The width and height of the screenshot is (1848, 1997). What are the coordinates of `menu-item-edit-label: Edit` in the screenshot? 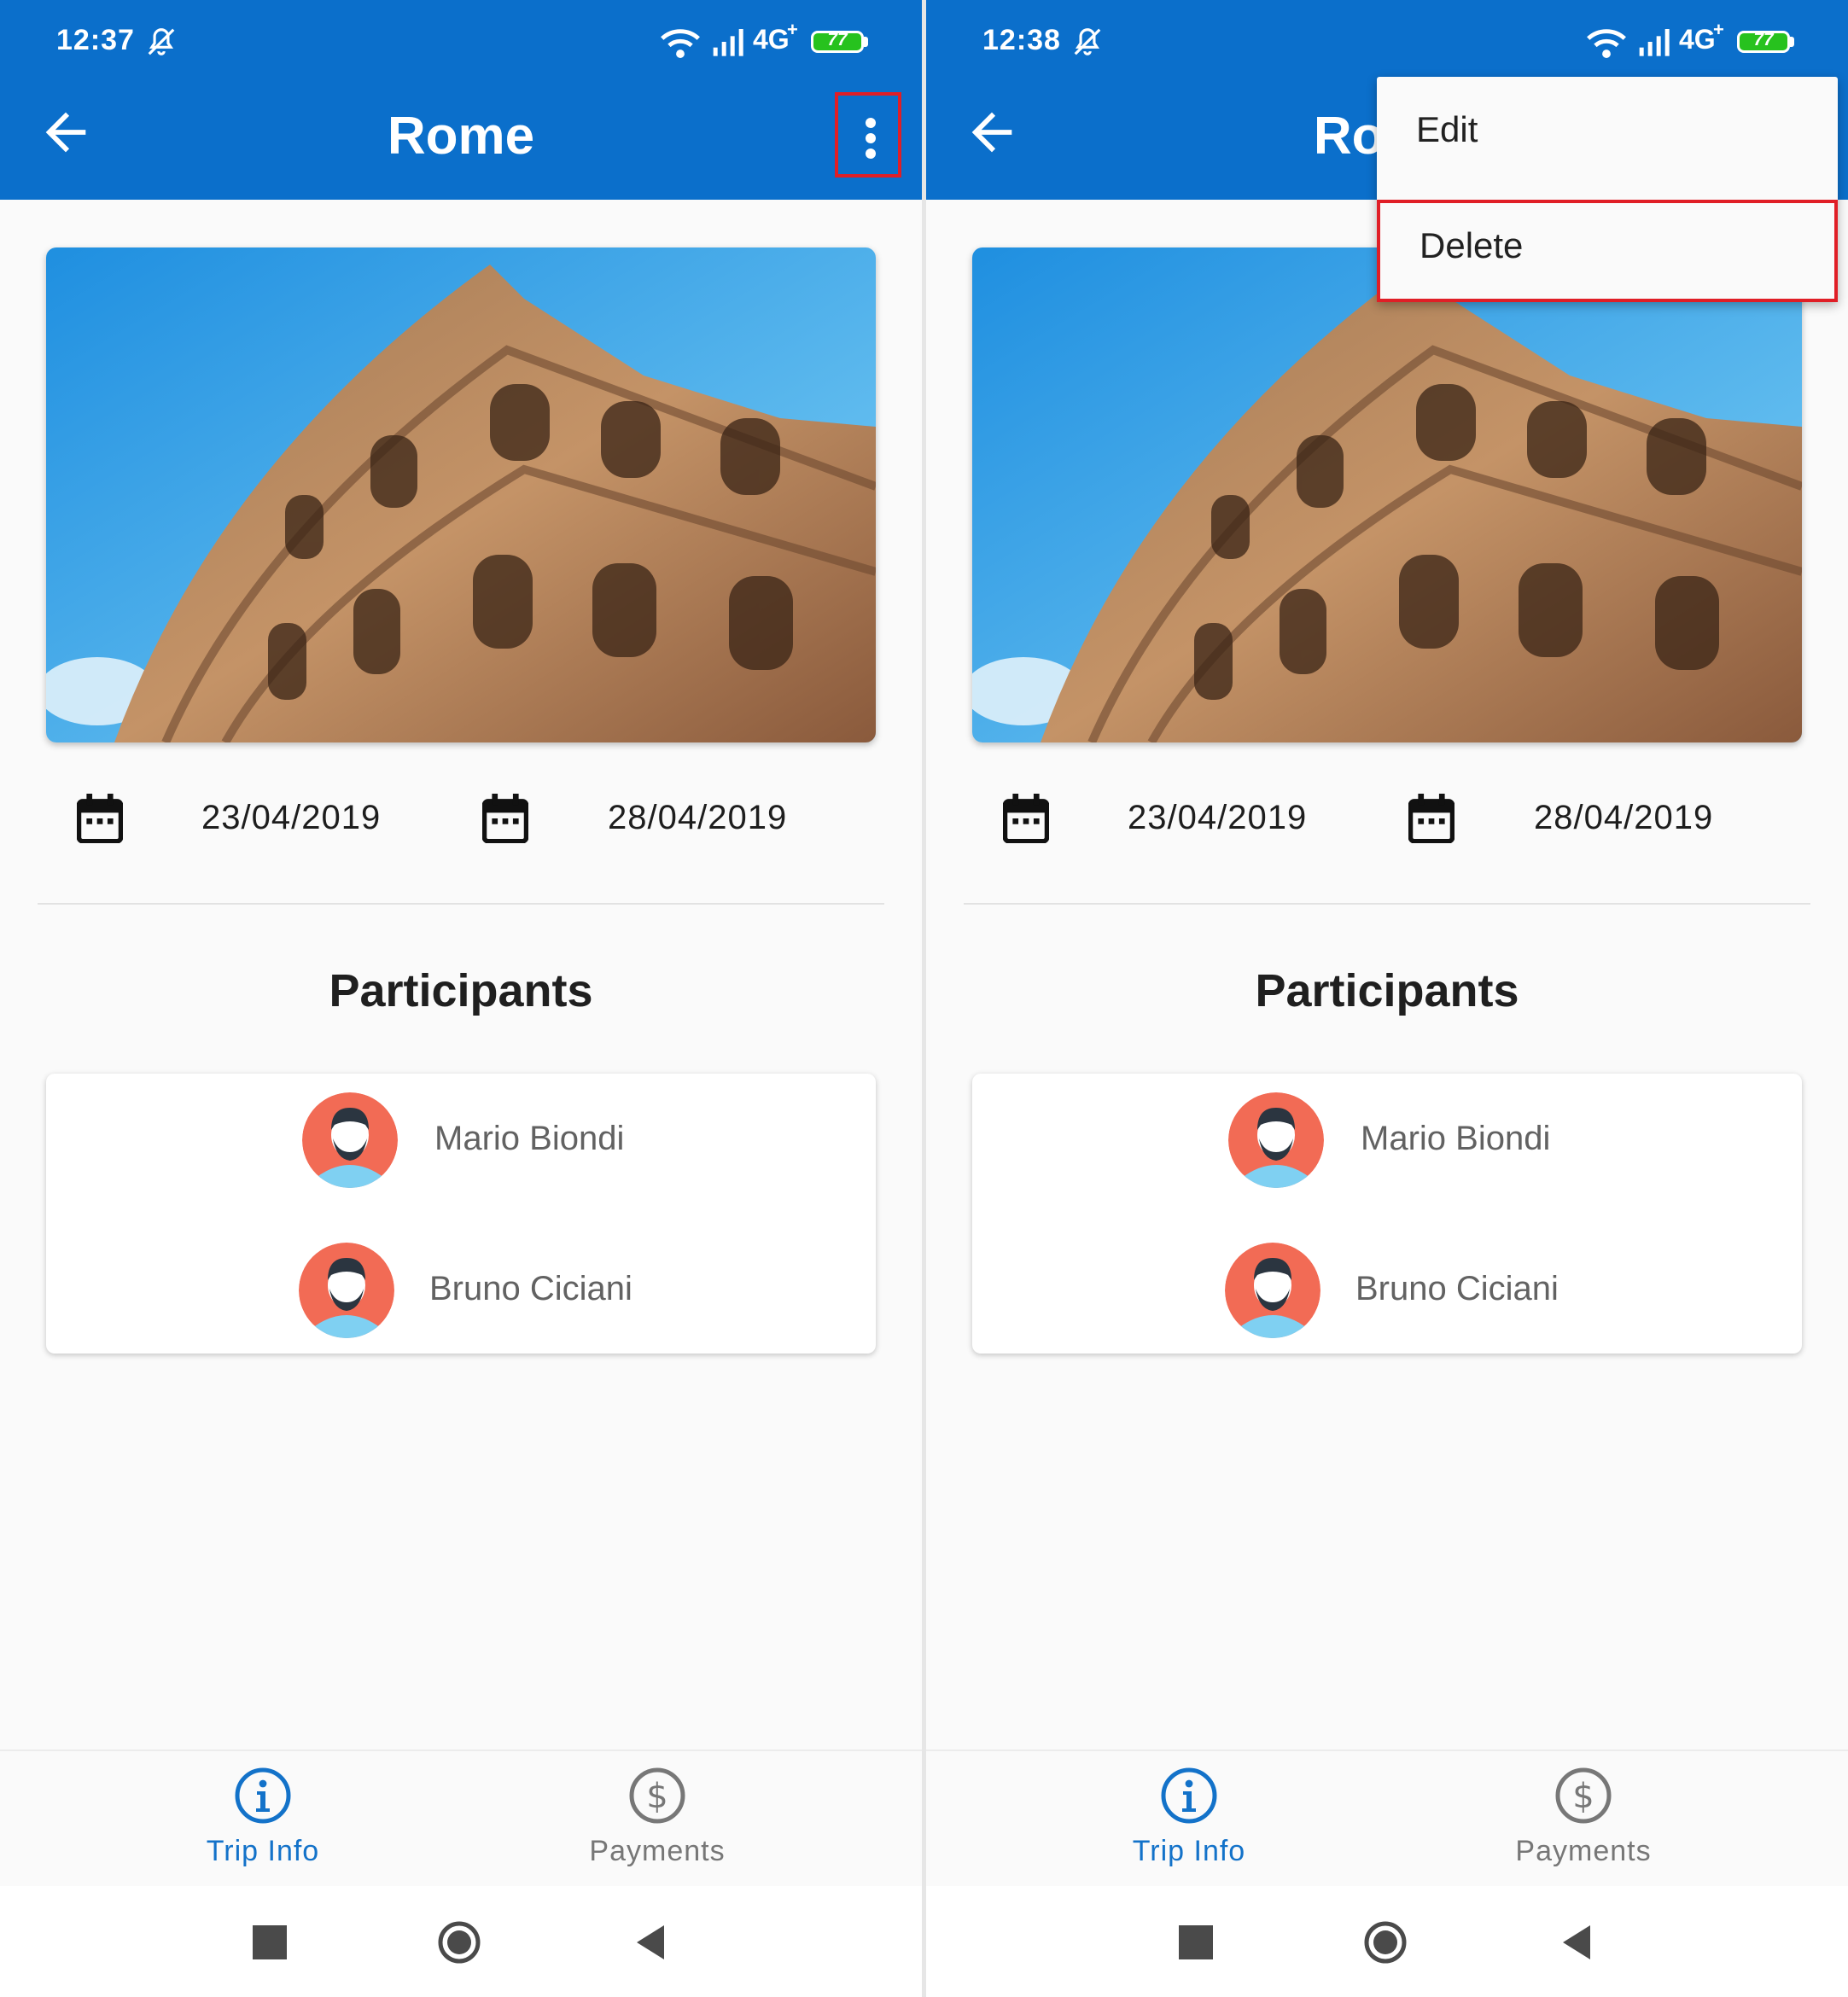 It's located at (1447, 129).